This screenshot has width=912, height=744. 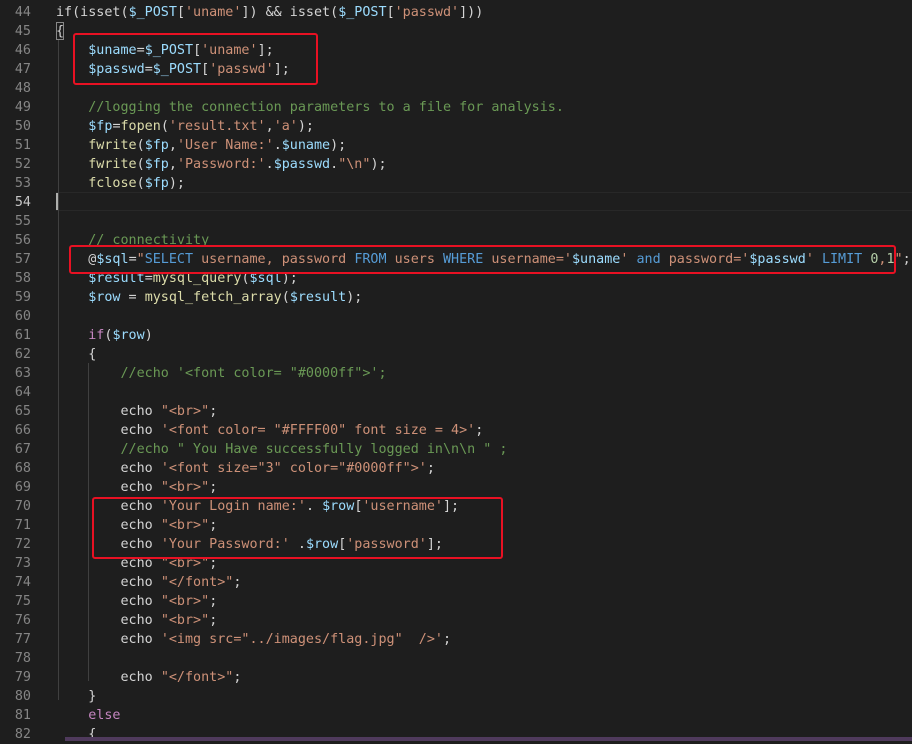 I want to click on code-line: 53 fclose($fp);, so click(x=456, y=183).